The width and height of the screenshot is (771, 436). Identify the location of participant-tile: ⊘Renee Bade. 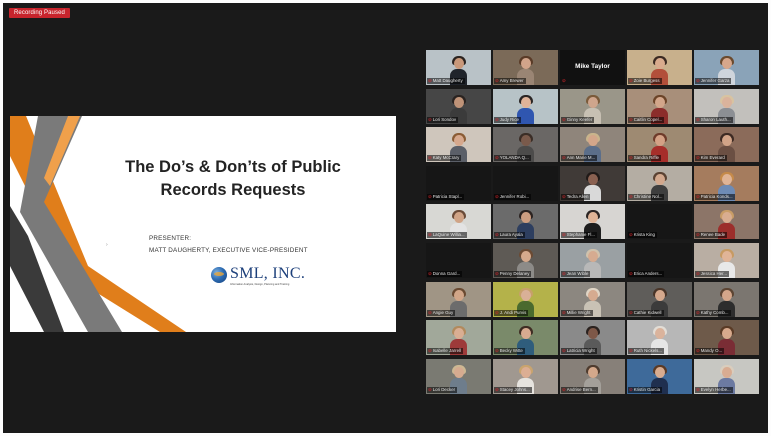
(726, 222).